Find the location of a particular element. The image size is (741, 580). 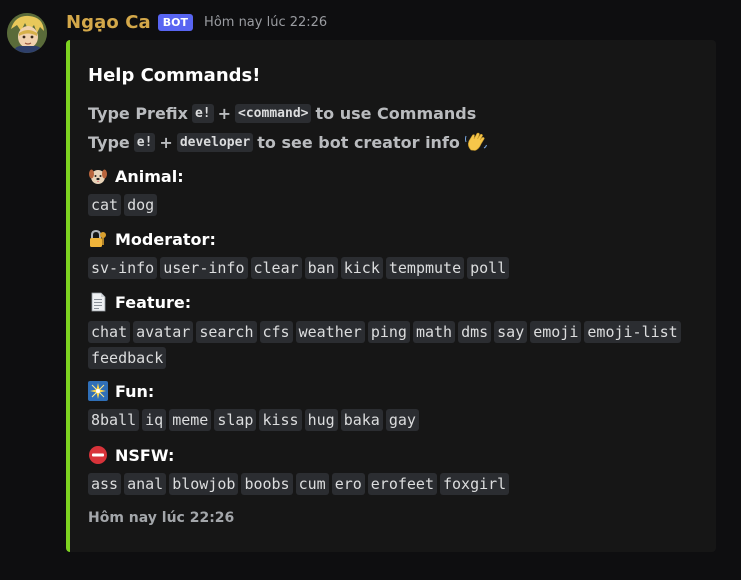

embed-footer-timestamp: Hôm nay lúc 22:26 is located at coordinates (161, 518).